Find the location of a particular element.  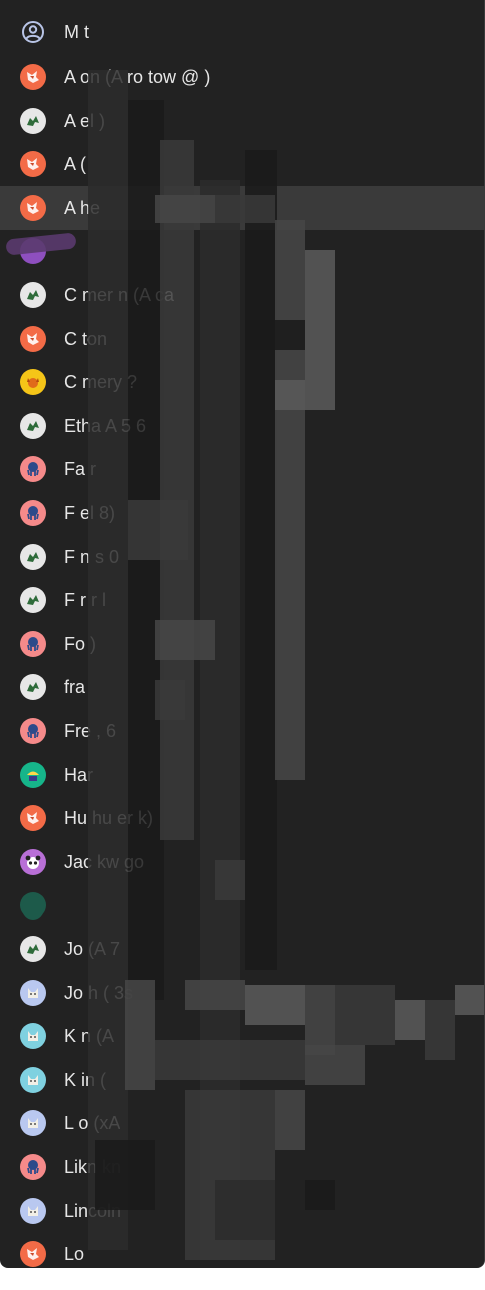

account-list-item: A el ) is located at coordinates (242, 121).